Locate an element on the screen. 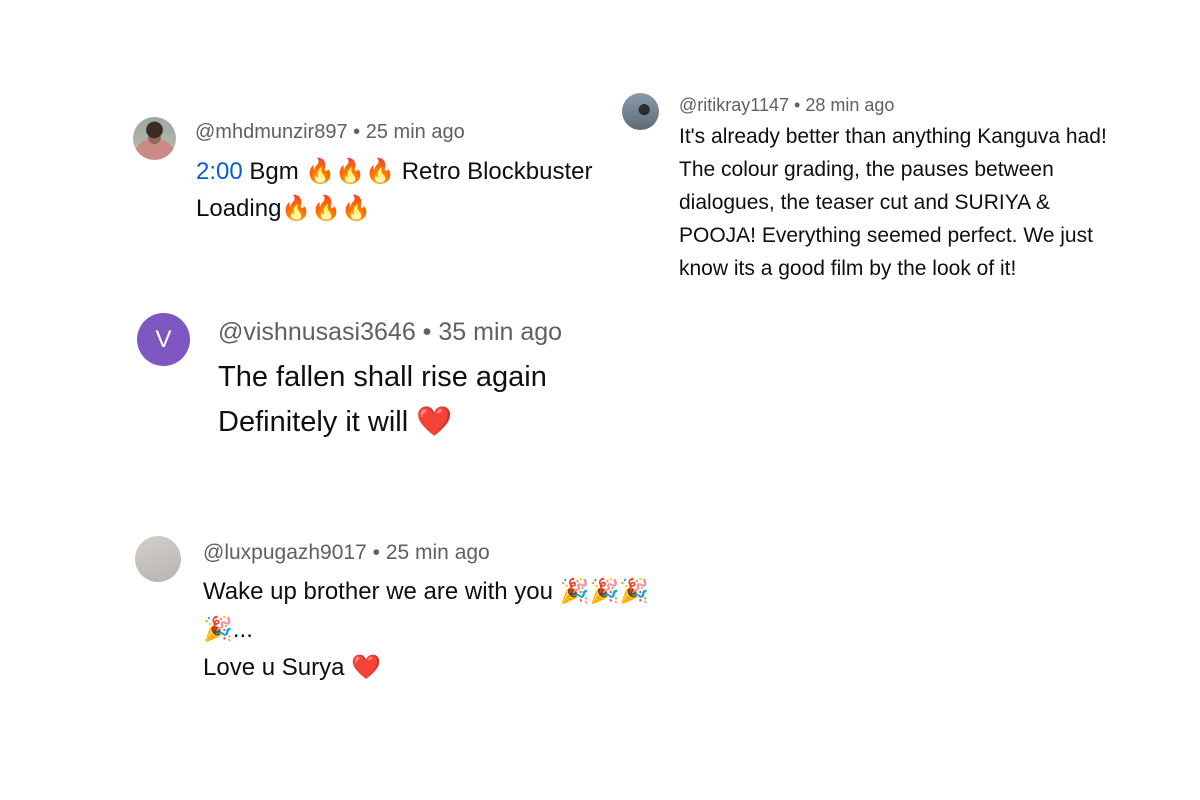  avatar: V is located at coordinates (163, 339).